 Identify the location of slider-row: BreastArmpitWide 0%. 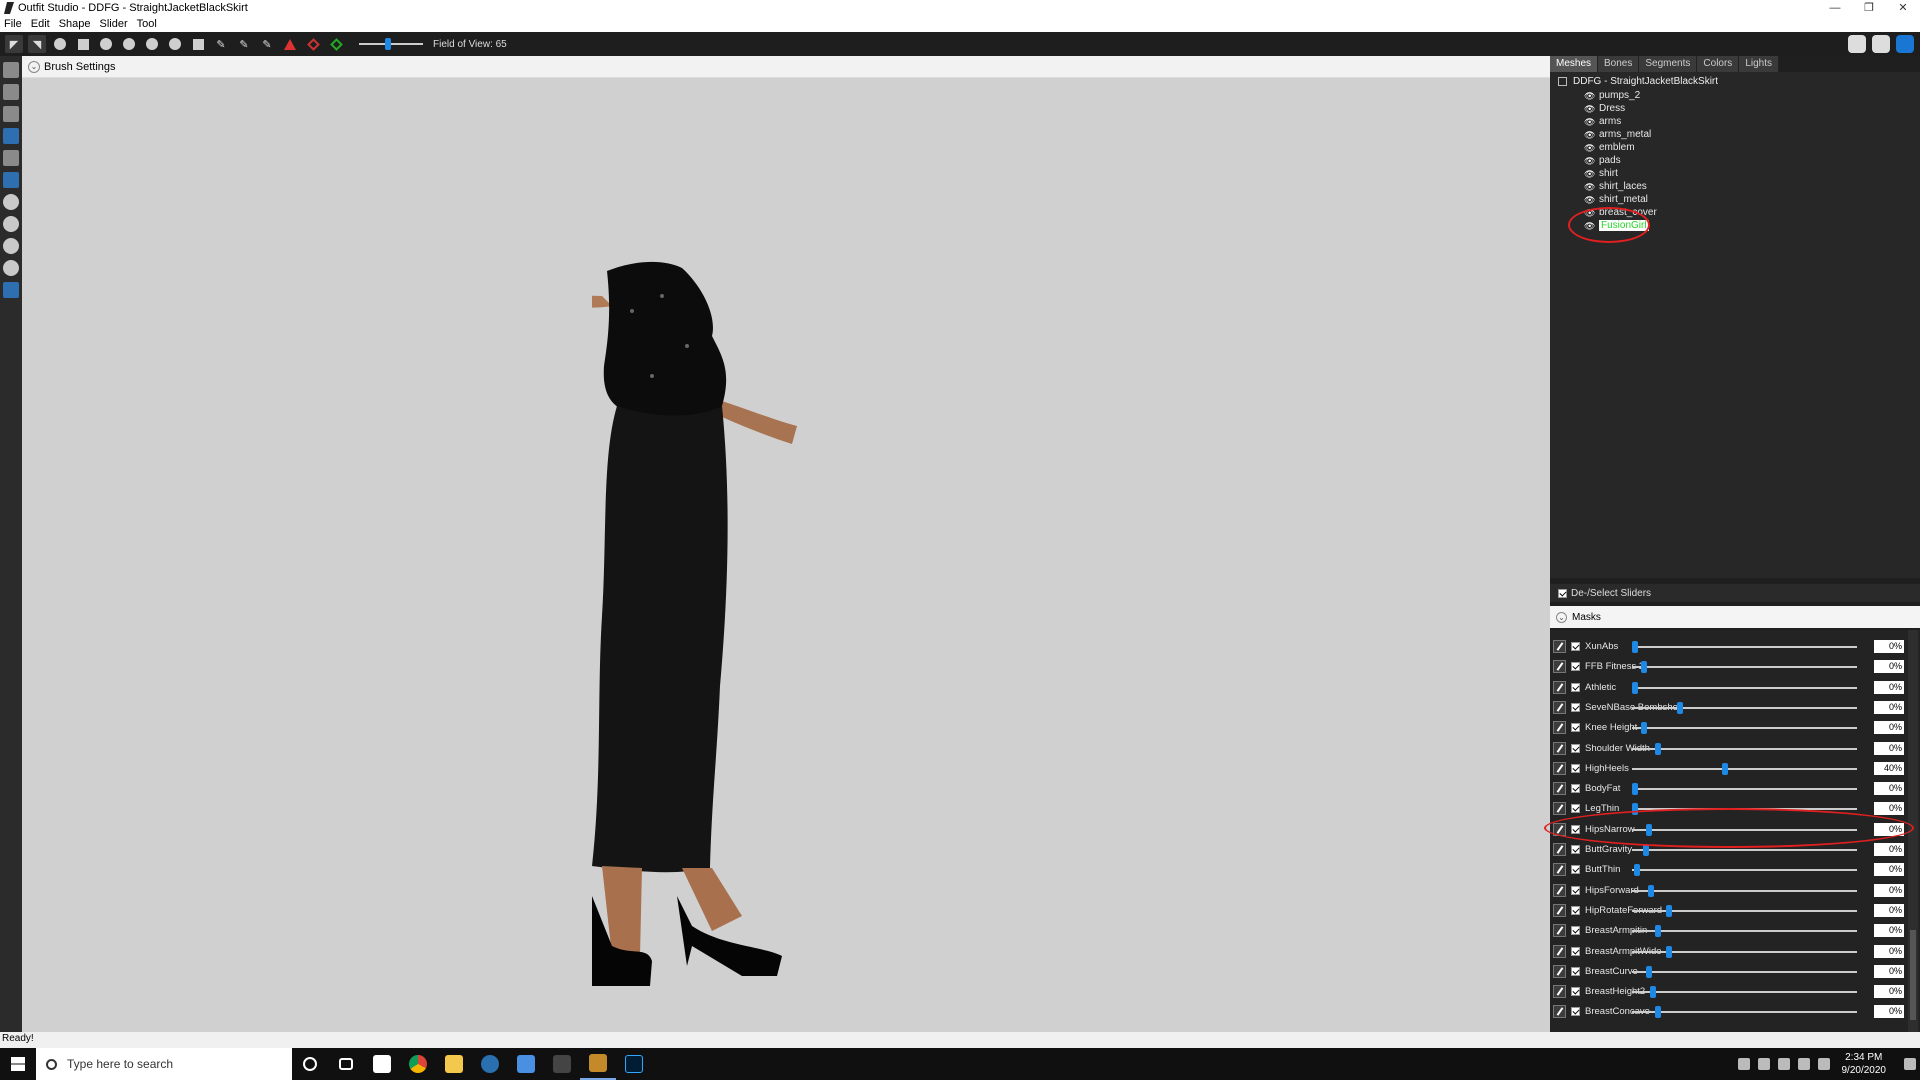
(1727, 951).